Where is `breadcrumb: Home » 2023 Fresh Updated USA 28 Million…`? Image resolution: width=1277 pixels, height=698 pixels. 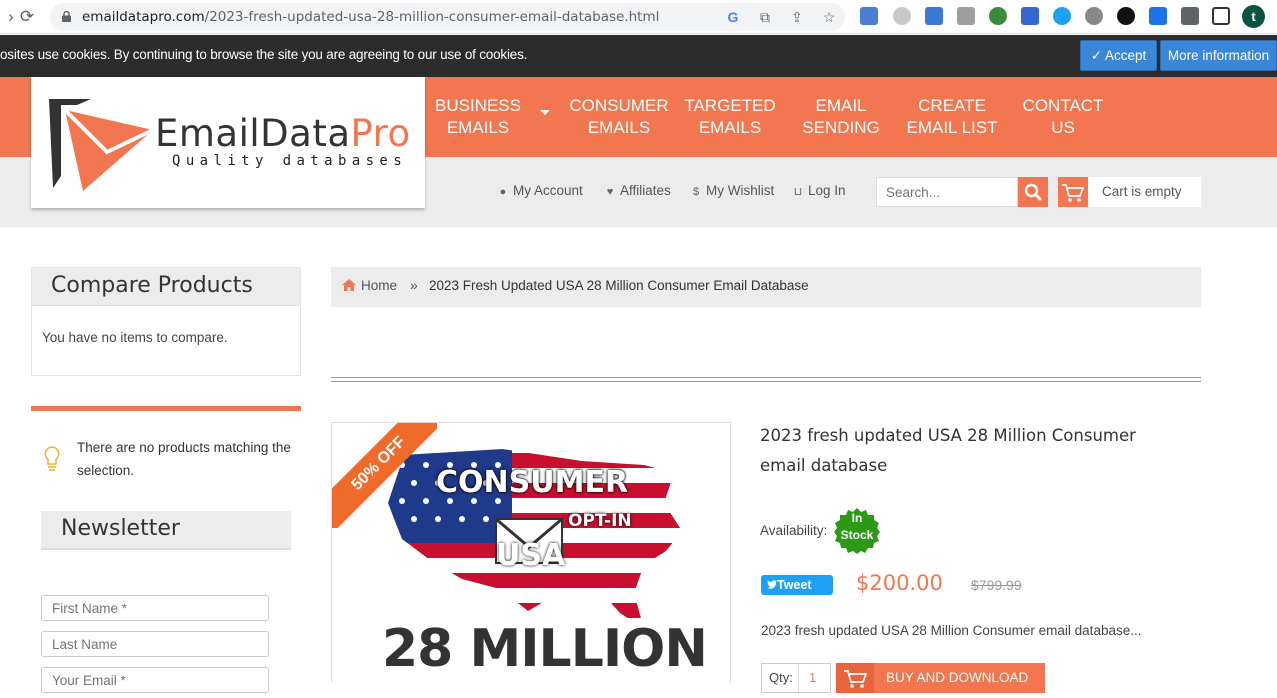 breadcrumb: Home » 2023 Fresh Updated USA 28 Million… is located at coordinates (766, 287).